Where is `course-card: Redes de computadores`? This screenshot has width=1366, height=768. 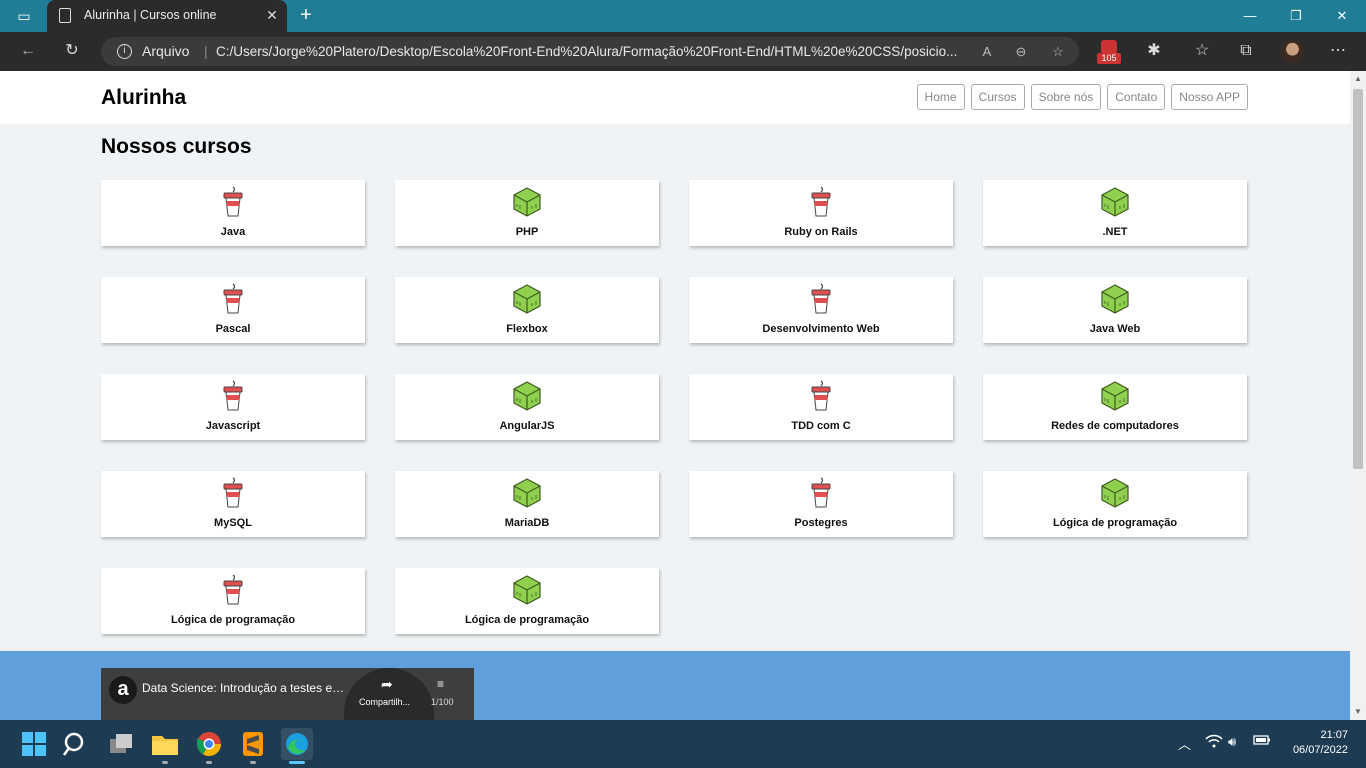
course-card: Redes de computadores is located at coordinates (1115, 407).